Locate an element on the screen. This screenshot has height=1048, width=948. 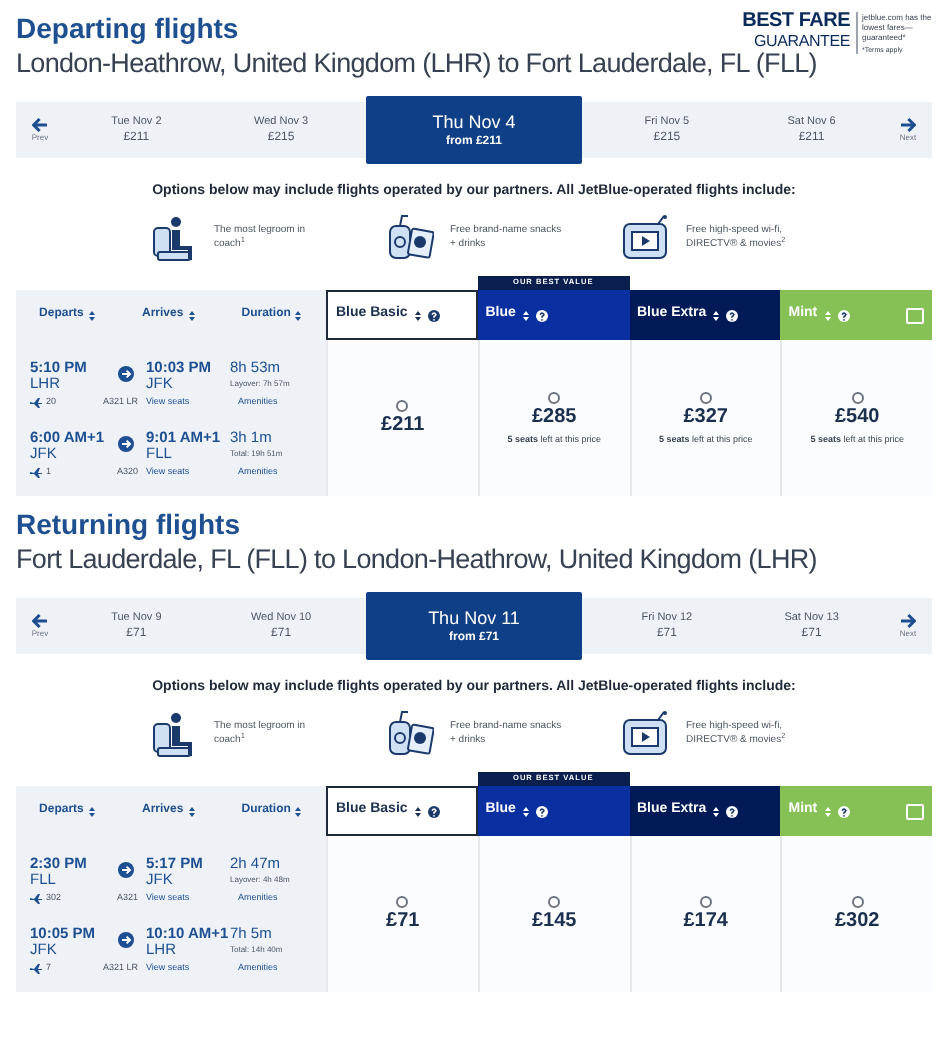
fare-price: £174 is located at coordinates (705, 920).